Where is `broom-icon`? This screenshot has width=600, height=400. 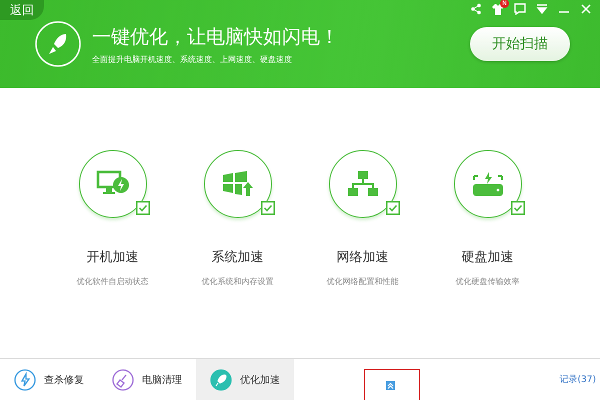
broom-icon is located at coordinates (123, 379).